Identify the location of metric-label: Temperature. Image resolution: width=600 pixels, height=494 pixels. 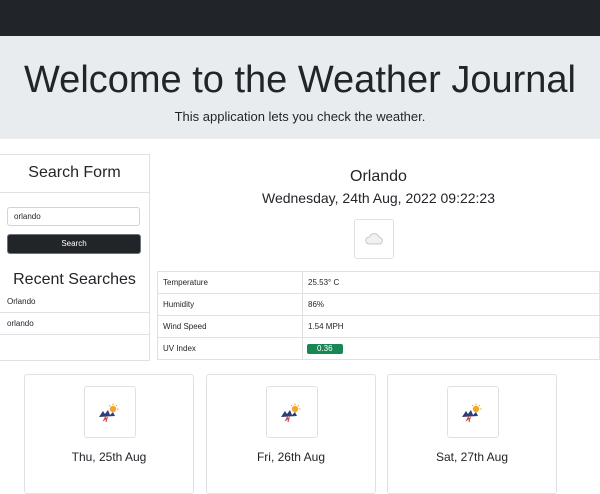
(230, 282).